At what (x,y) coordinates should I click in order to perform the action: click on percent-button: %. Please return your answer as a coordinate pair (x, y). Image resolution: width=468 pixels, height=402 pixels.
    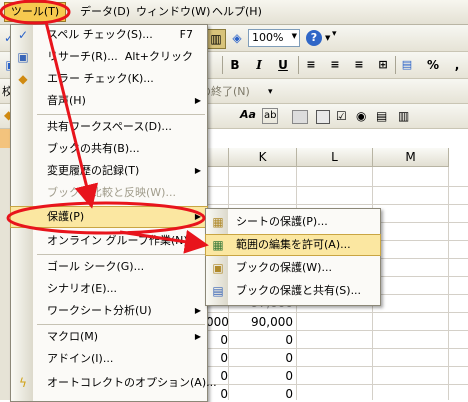
    Looking at the image, I should click on (433, 65).